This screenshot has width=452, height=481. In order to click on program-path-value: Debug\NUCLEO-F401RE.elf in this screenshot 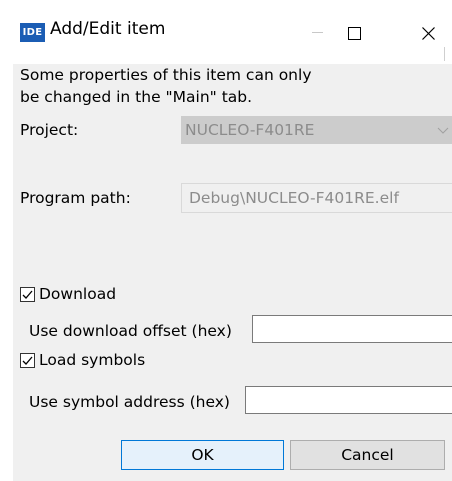, I will do `click(294, 198)`.